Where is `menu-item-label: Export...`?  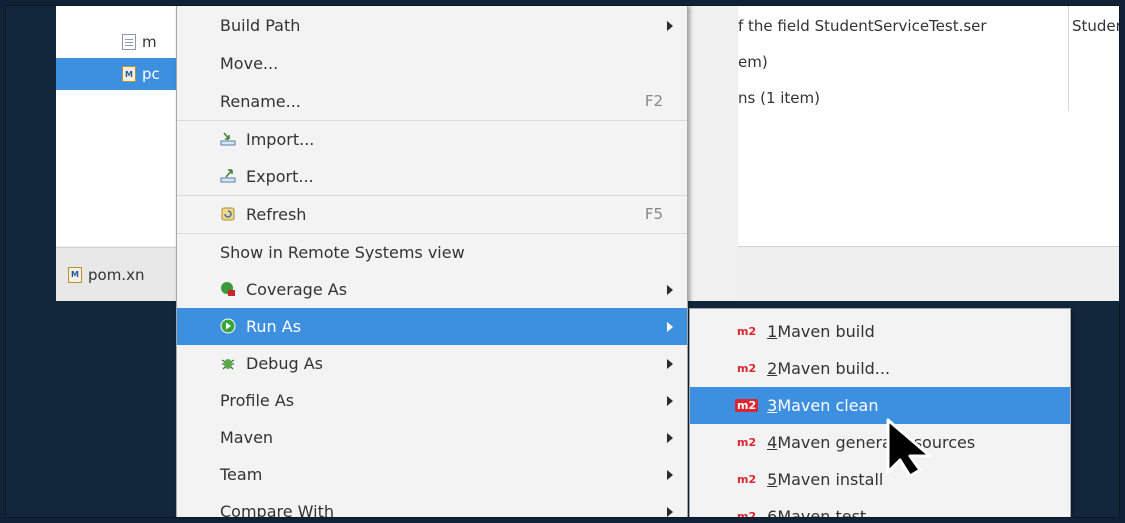
menu-item-label: Export... is located at coordinates (280, 176).